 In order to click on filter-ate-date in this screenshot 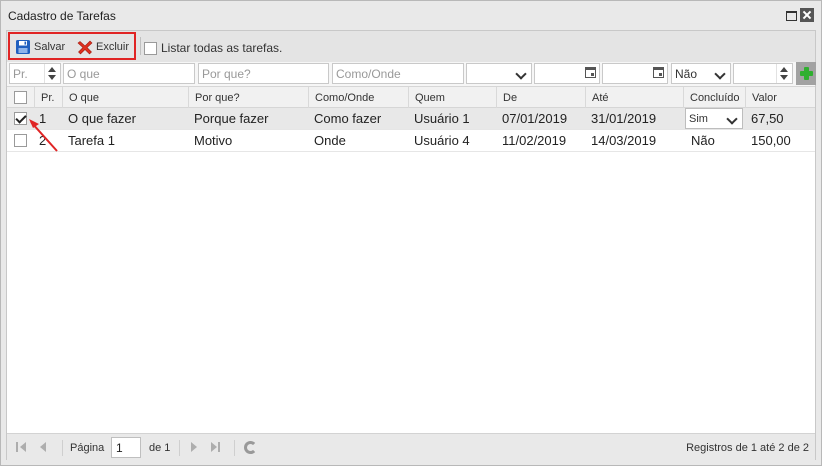, I will do `click(635, 73)`.